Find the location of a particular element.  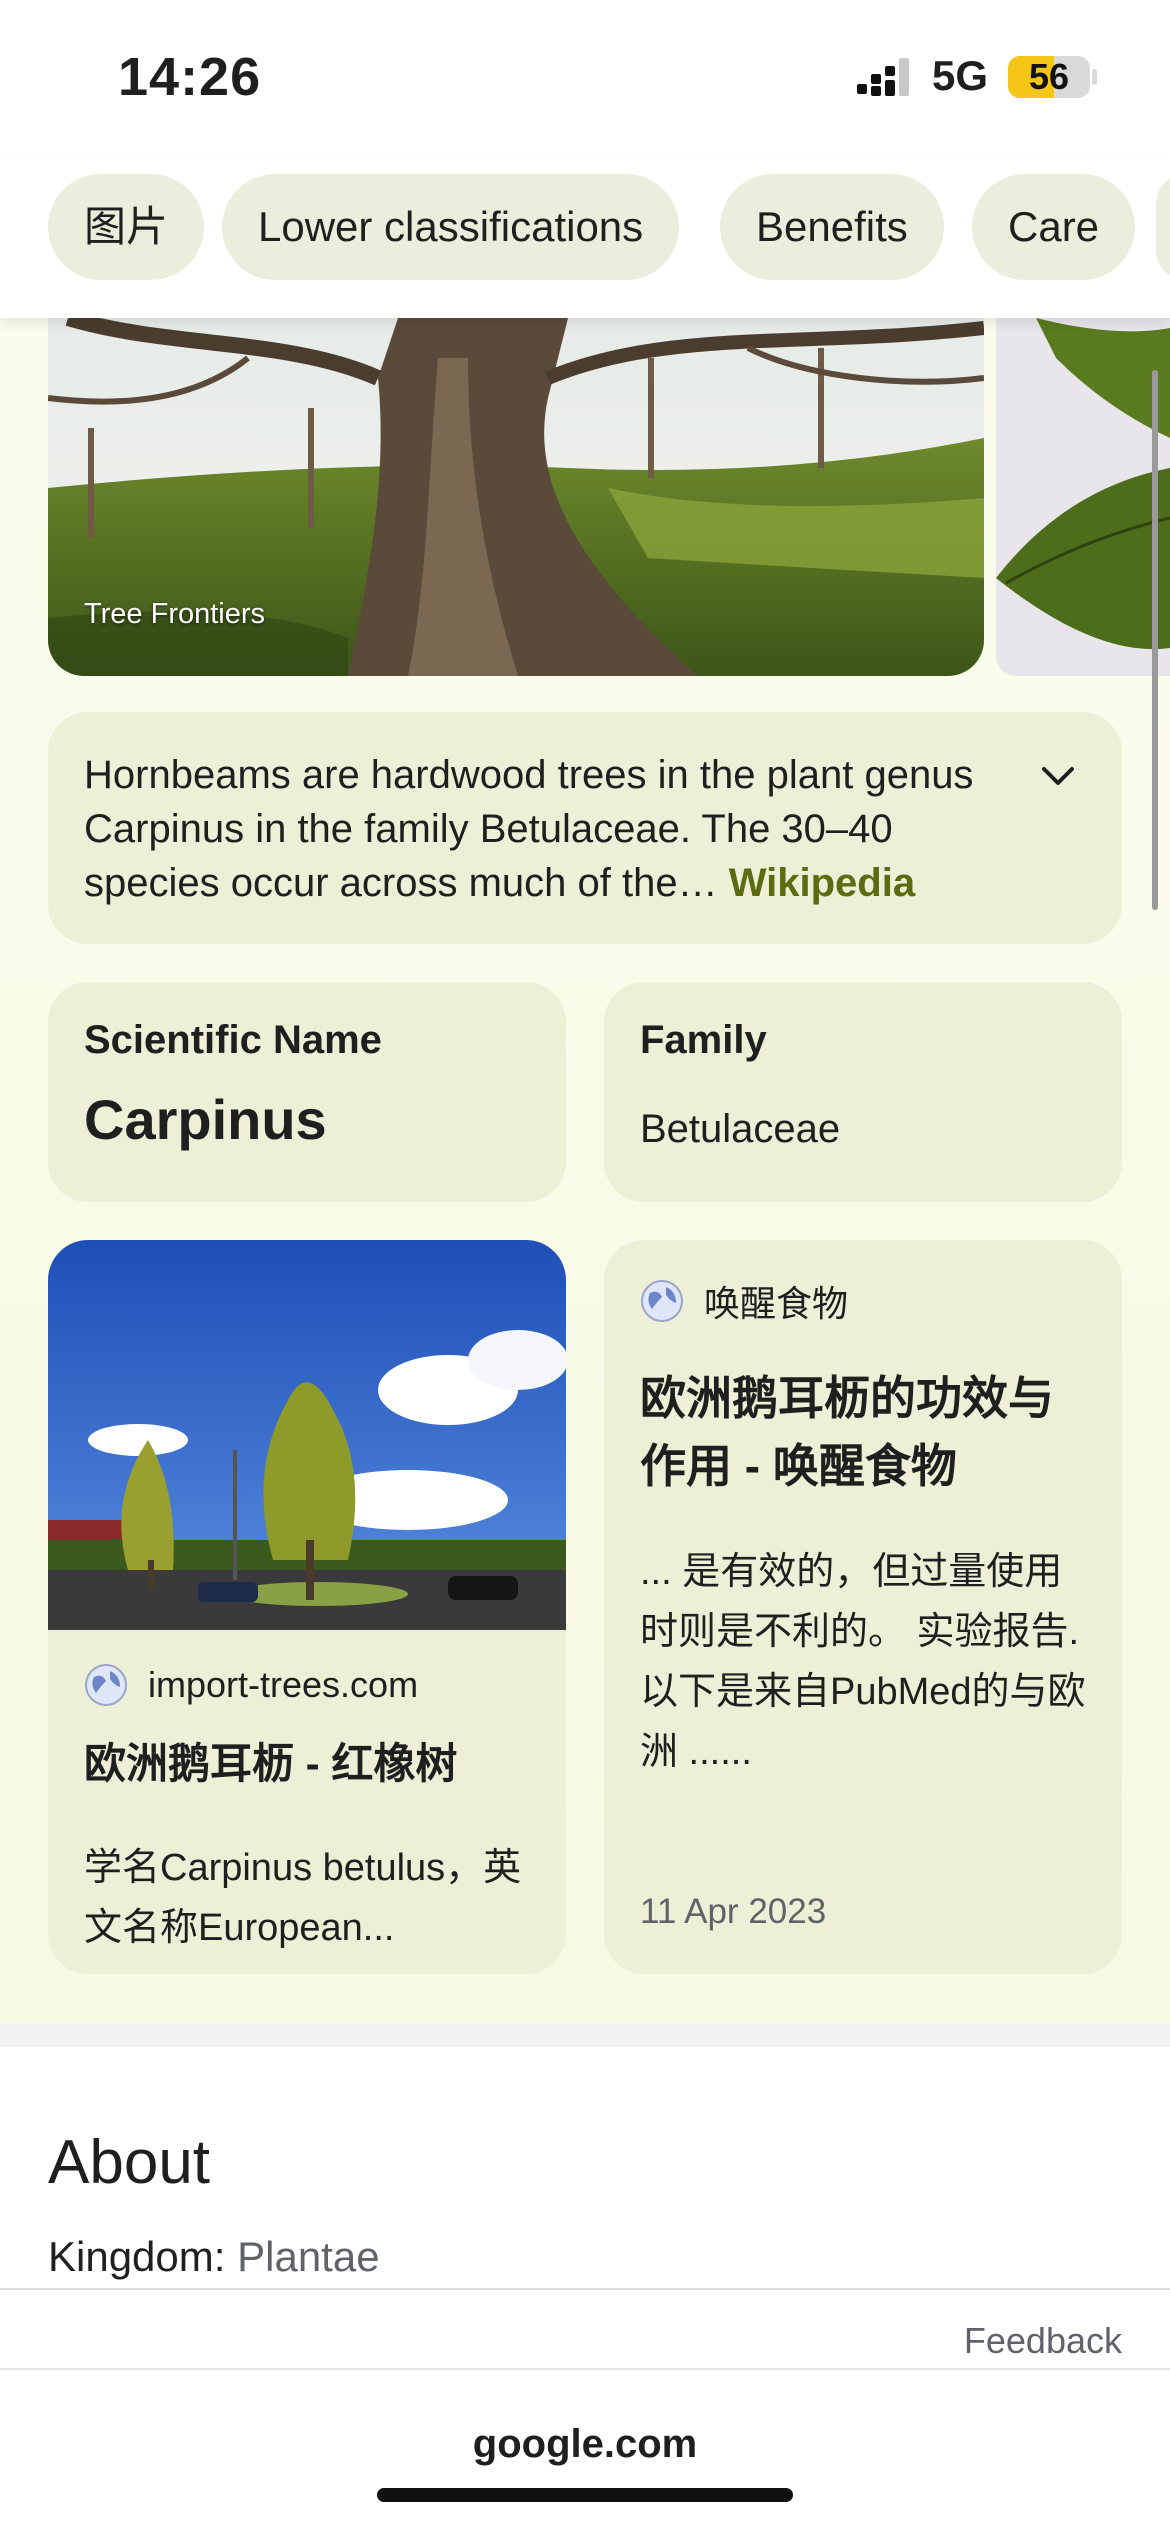

scientific-name-value: Carpinus is located at coordinates (205, 1119).